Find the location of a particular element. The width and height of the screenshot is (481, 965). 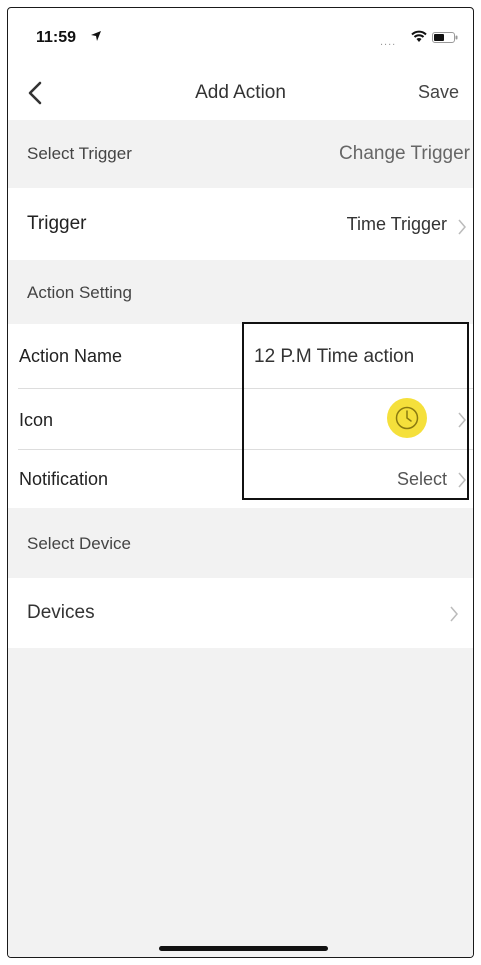

wifi-icon is located at coordinates (419, 36).